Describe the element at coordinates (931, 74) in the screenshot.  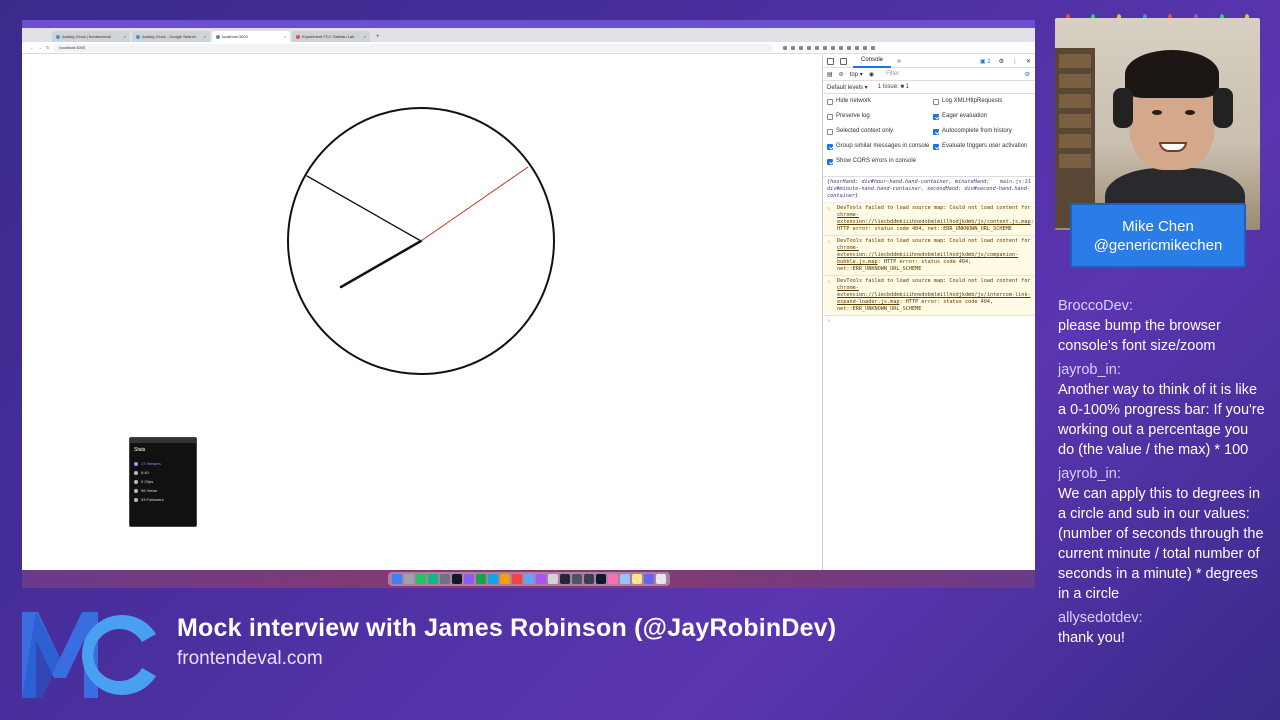
I see `filter-input: Filter` at that location.